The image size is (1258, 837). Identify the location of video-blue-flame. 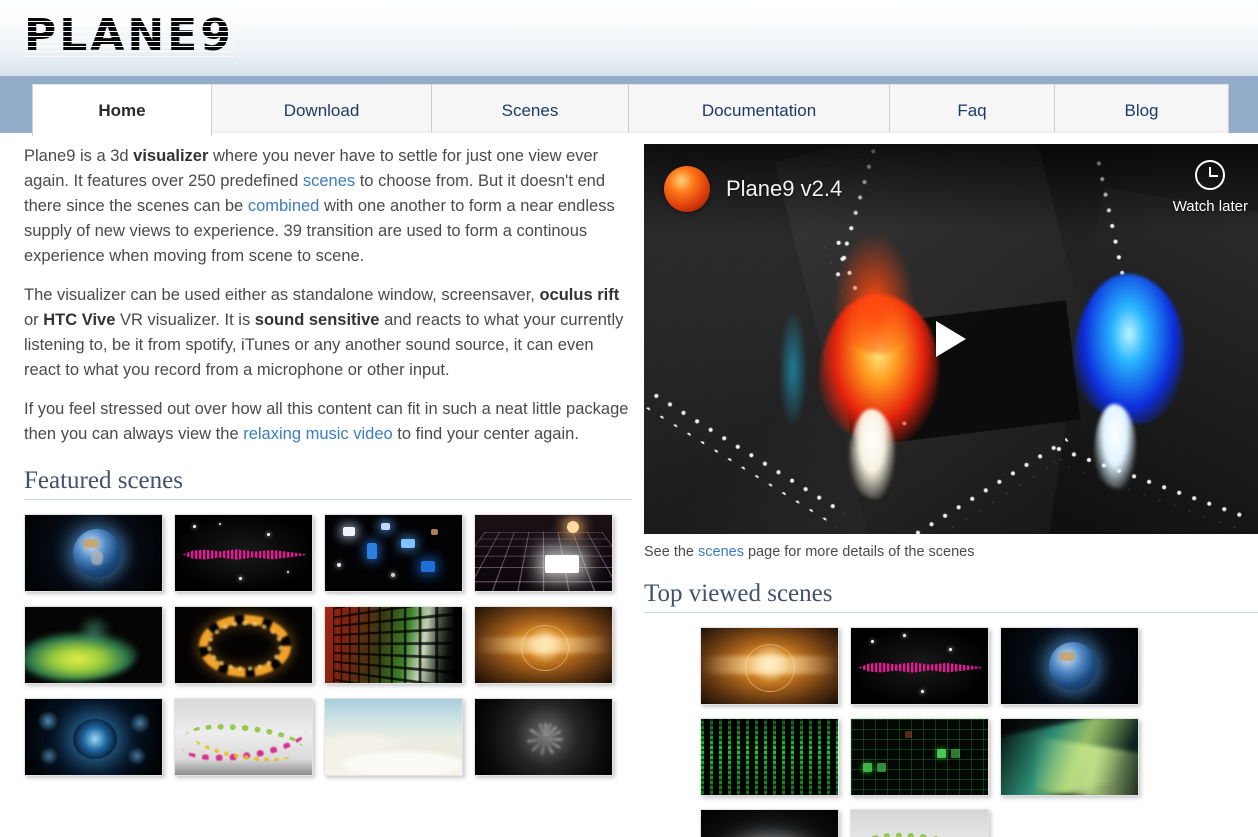
(1129, 349).